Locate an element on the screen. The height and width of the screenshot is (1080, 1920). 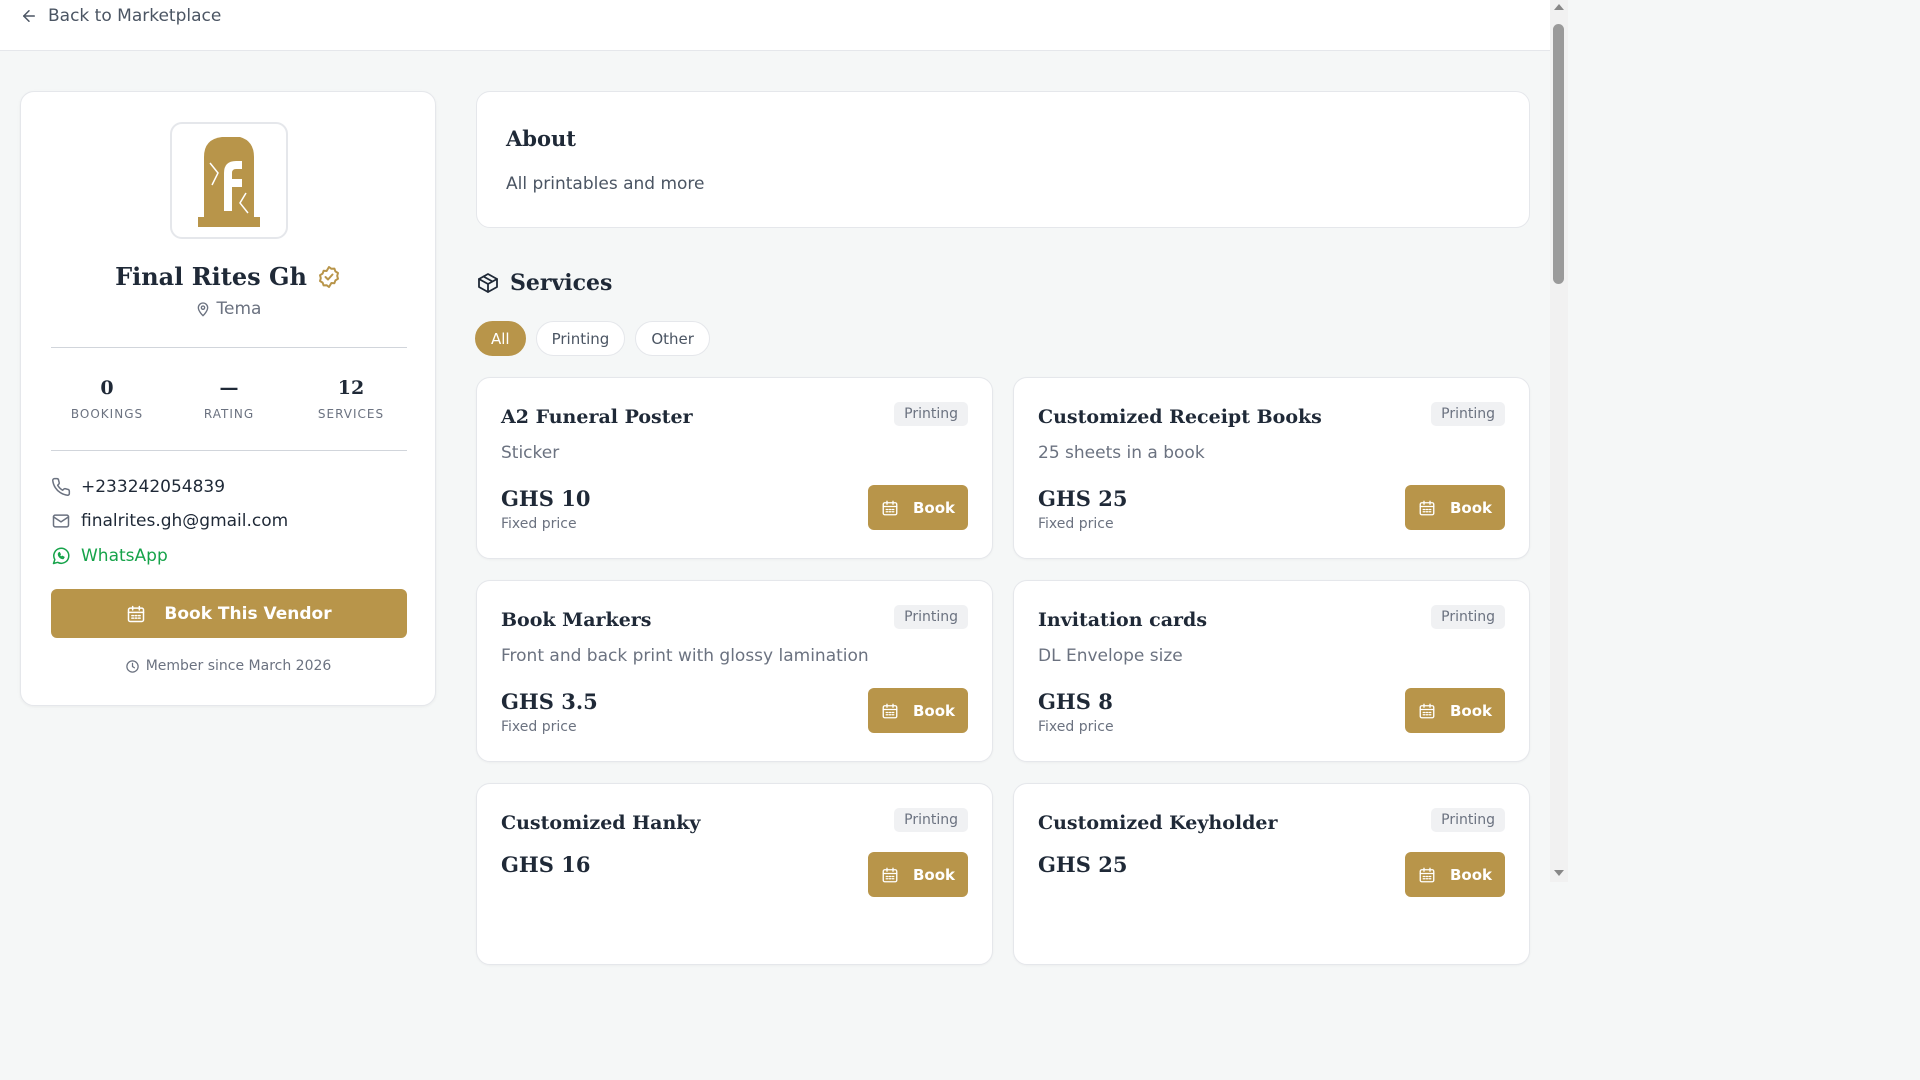
service-card: Customized Hanky Printing GHS 16 Book is located at coordinates (734, 874).